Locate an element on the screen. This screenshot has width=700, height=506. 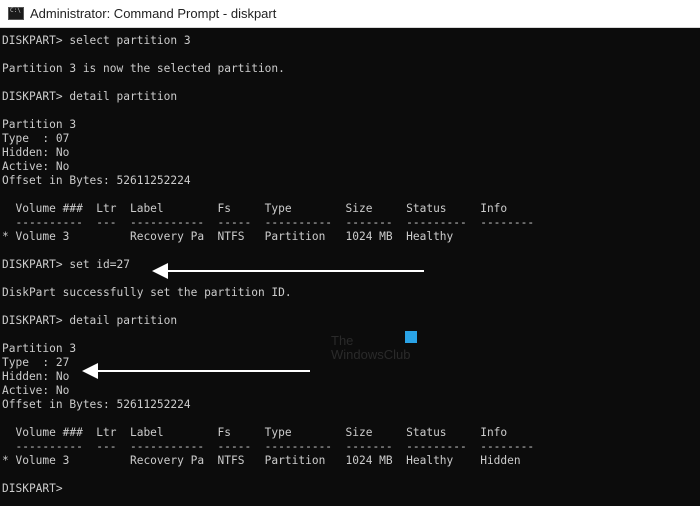
console-line: DISKPART> is located at coordinates (36, 488).